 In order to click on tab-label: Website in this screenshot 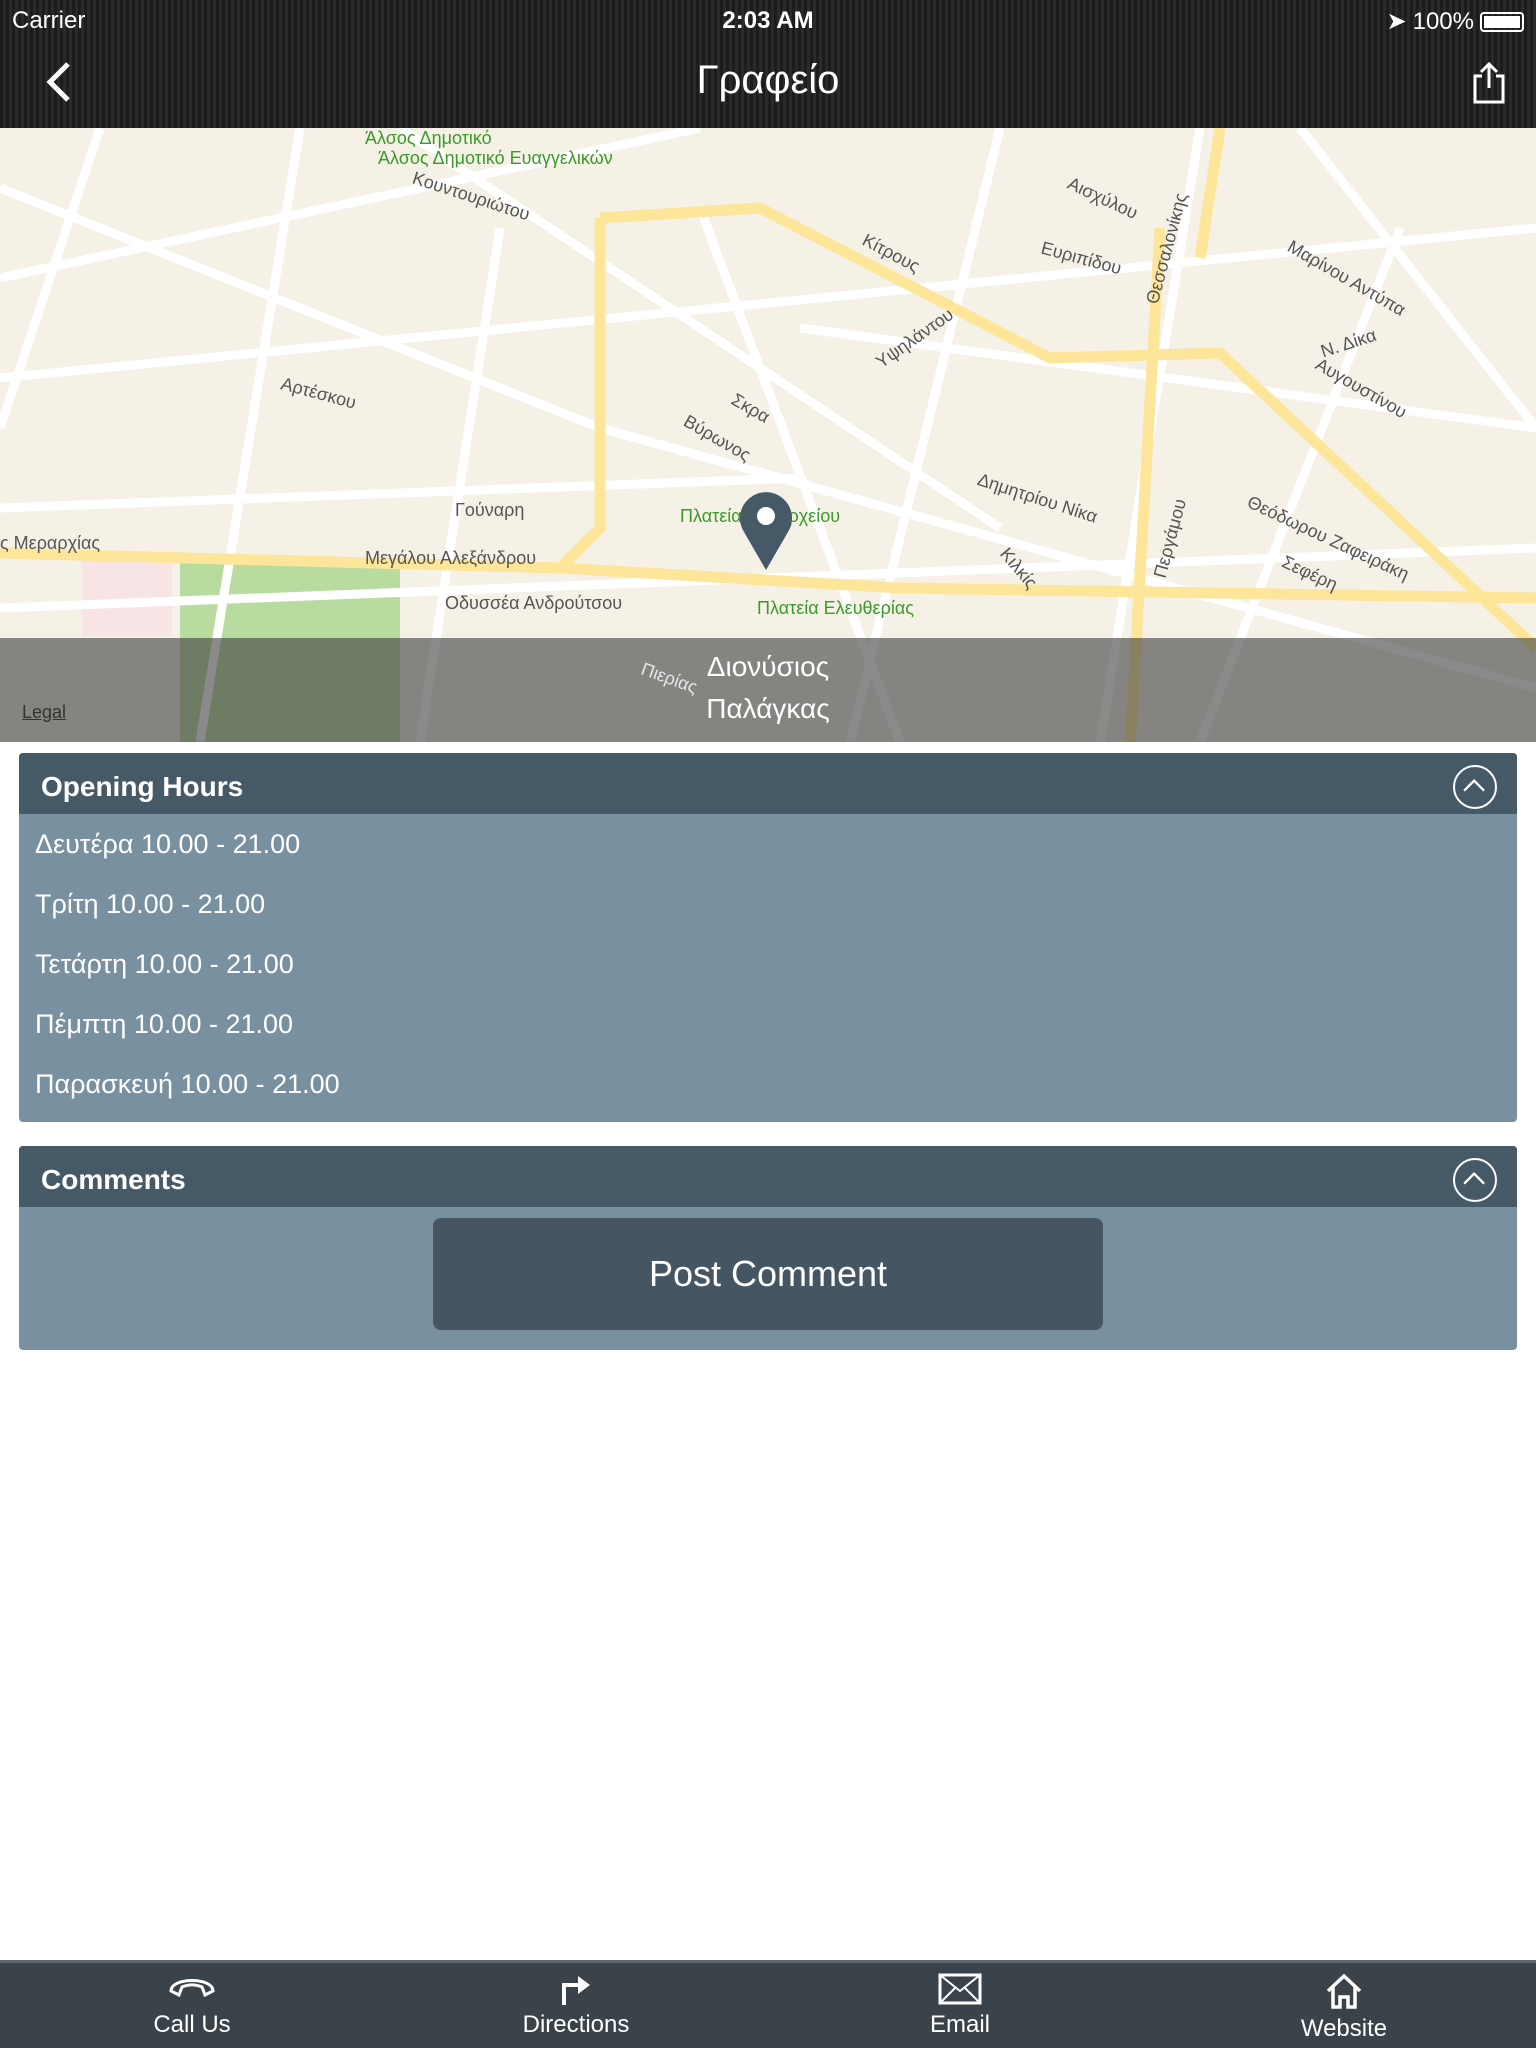, I will do `click(1344, 2028)`.